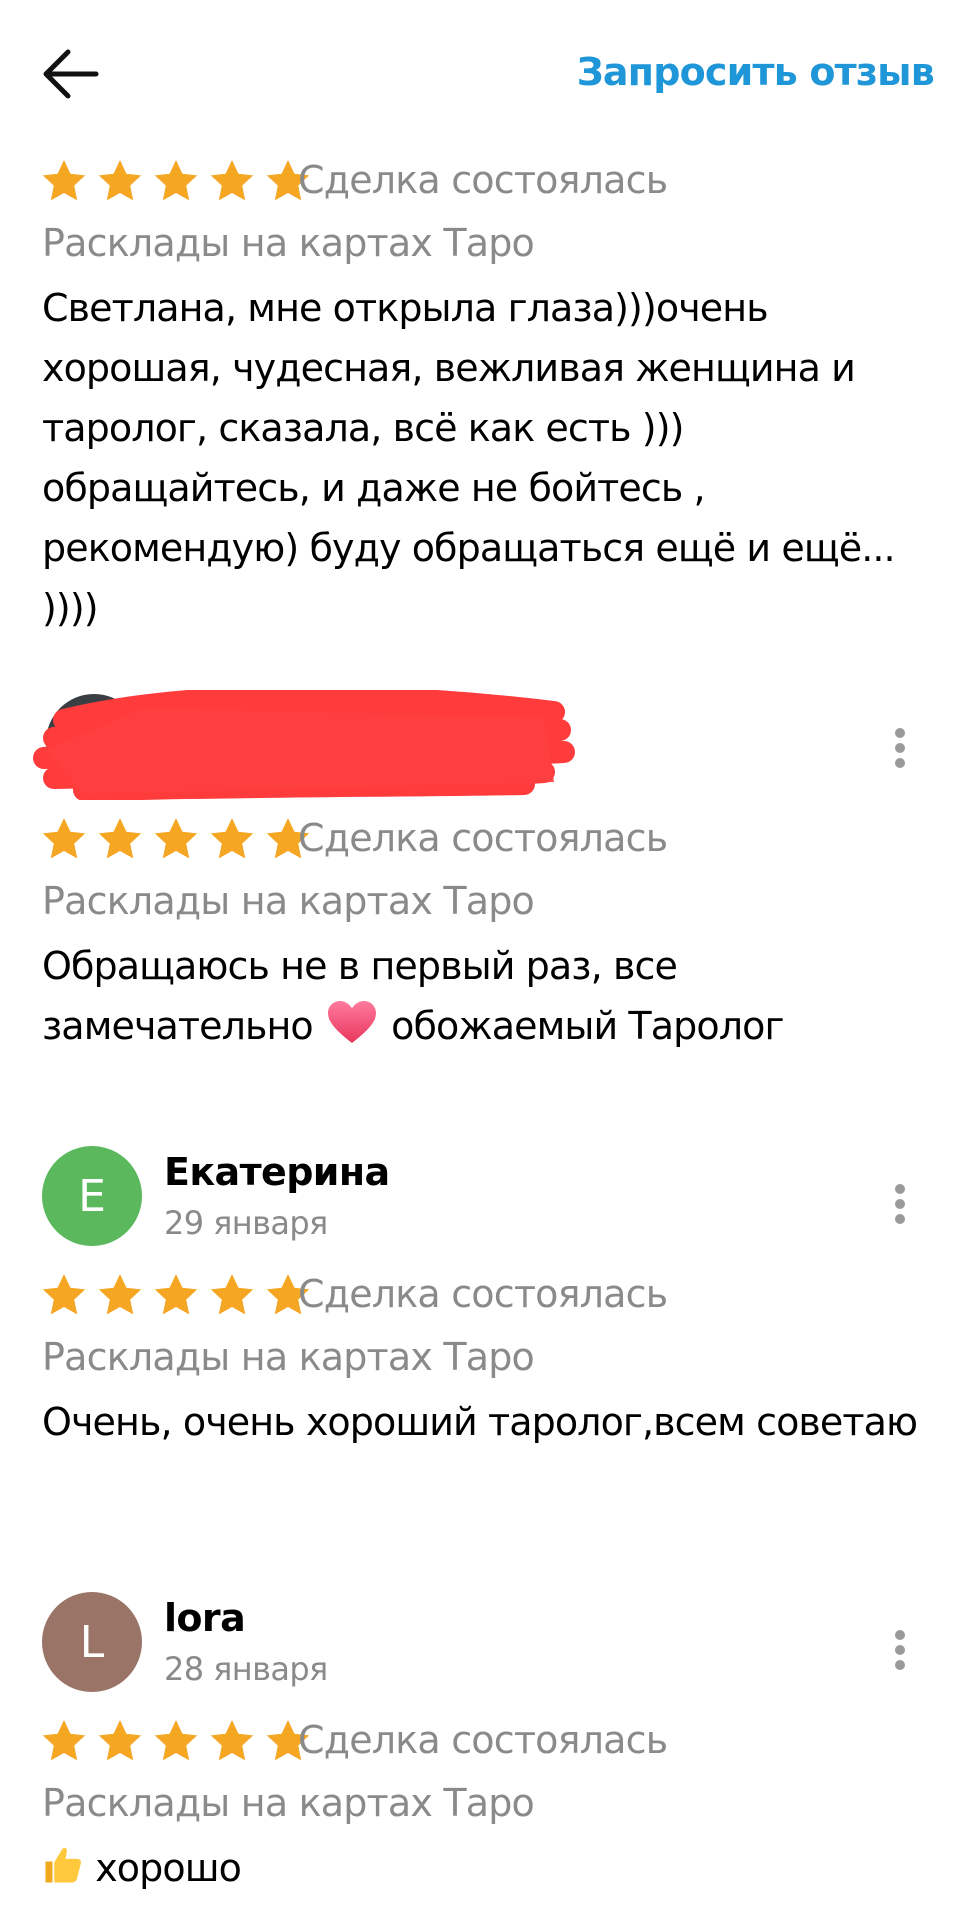 The height and width of the screenshot is (1920, 974). What do you see at coordinates (246, 1669) in the screenshot?
I see `review-date: 28 января` at bounding box center [246, 1669].